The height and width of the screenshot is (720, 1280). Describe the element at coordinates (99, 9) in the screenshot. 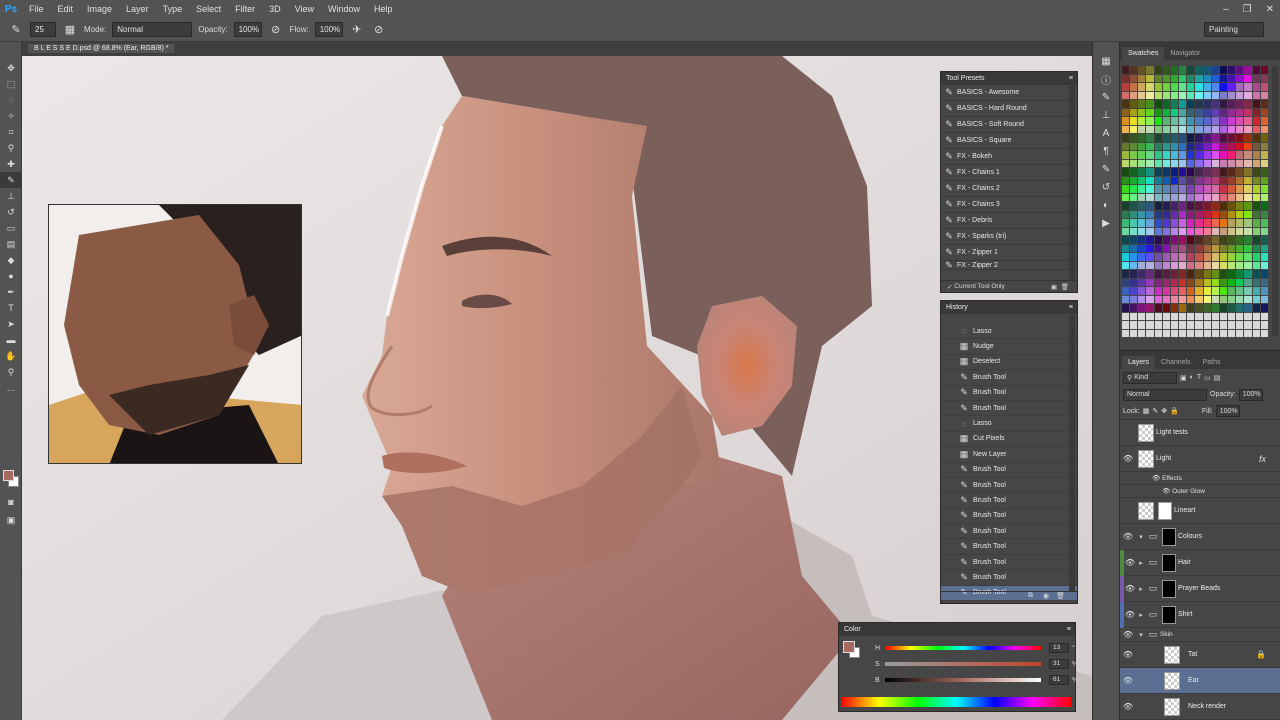

I see `menu-image: Image` at that location.